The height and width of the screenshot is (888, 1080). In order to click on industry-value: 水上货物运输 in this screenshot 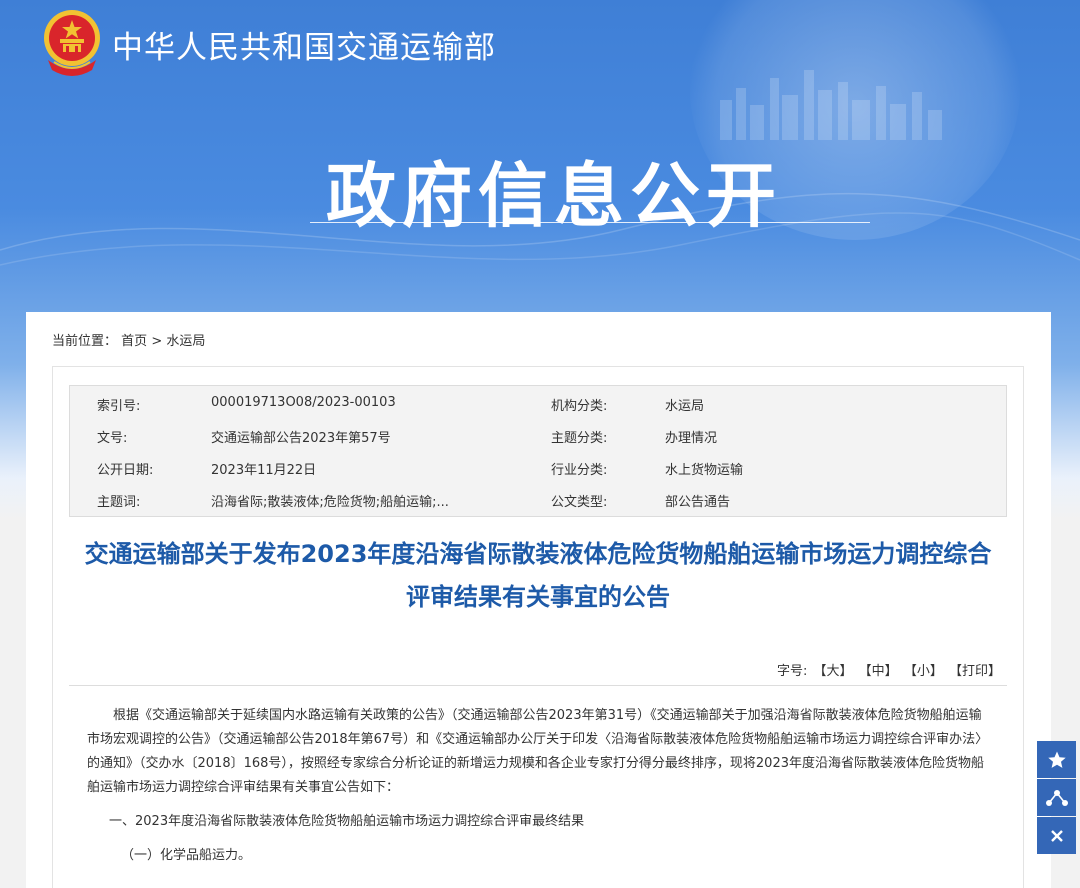, I will do `click(704, 470)`.